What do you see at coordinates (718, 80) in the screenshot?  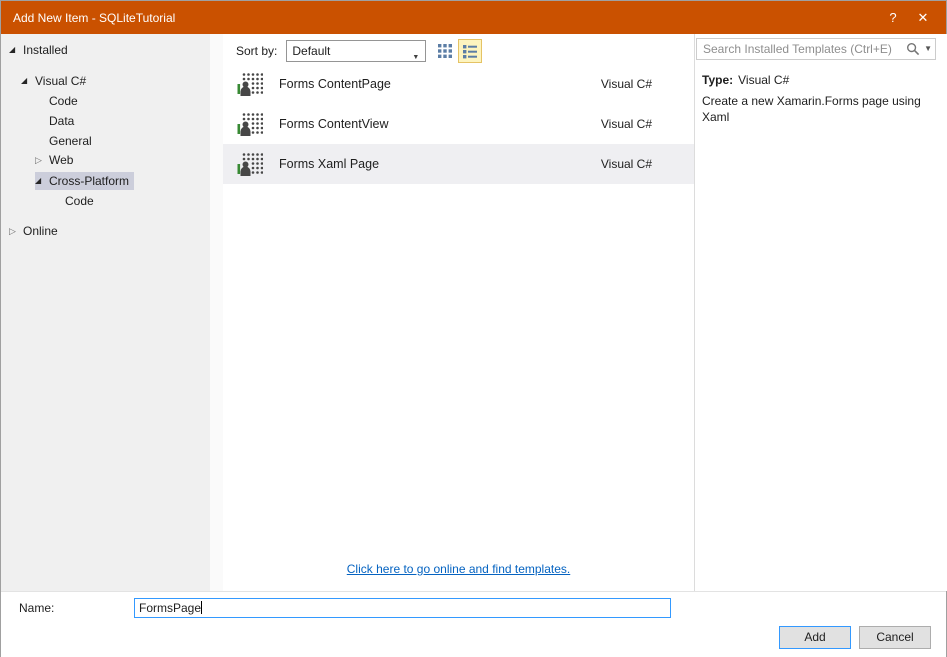 I see `type-label: Type:` at bounding box center [718, 80].